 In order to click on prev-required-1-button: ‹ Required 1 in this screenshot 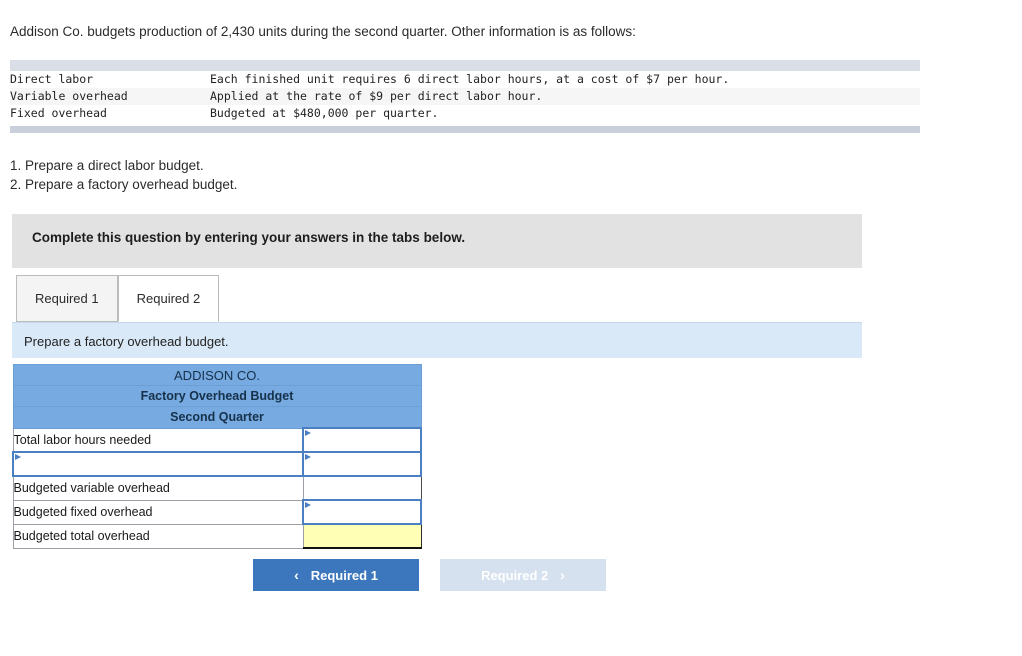, I will do `click(336, 575)`.